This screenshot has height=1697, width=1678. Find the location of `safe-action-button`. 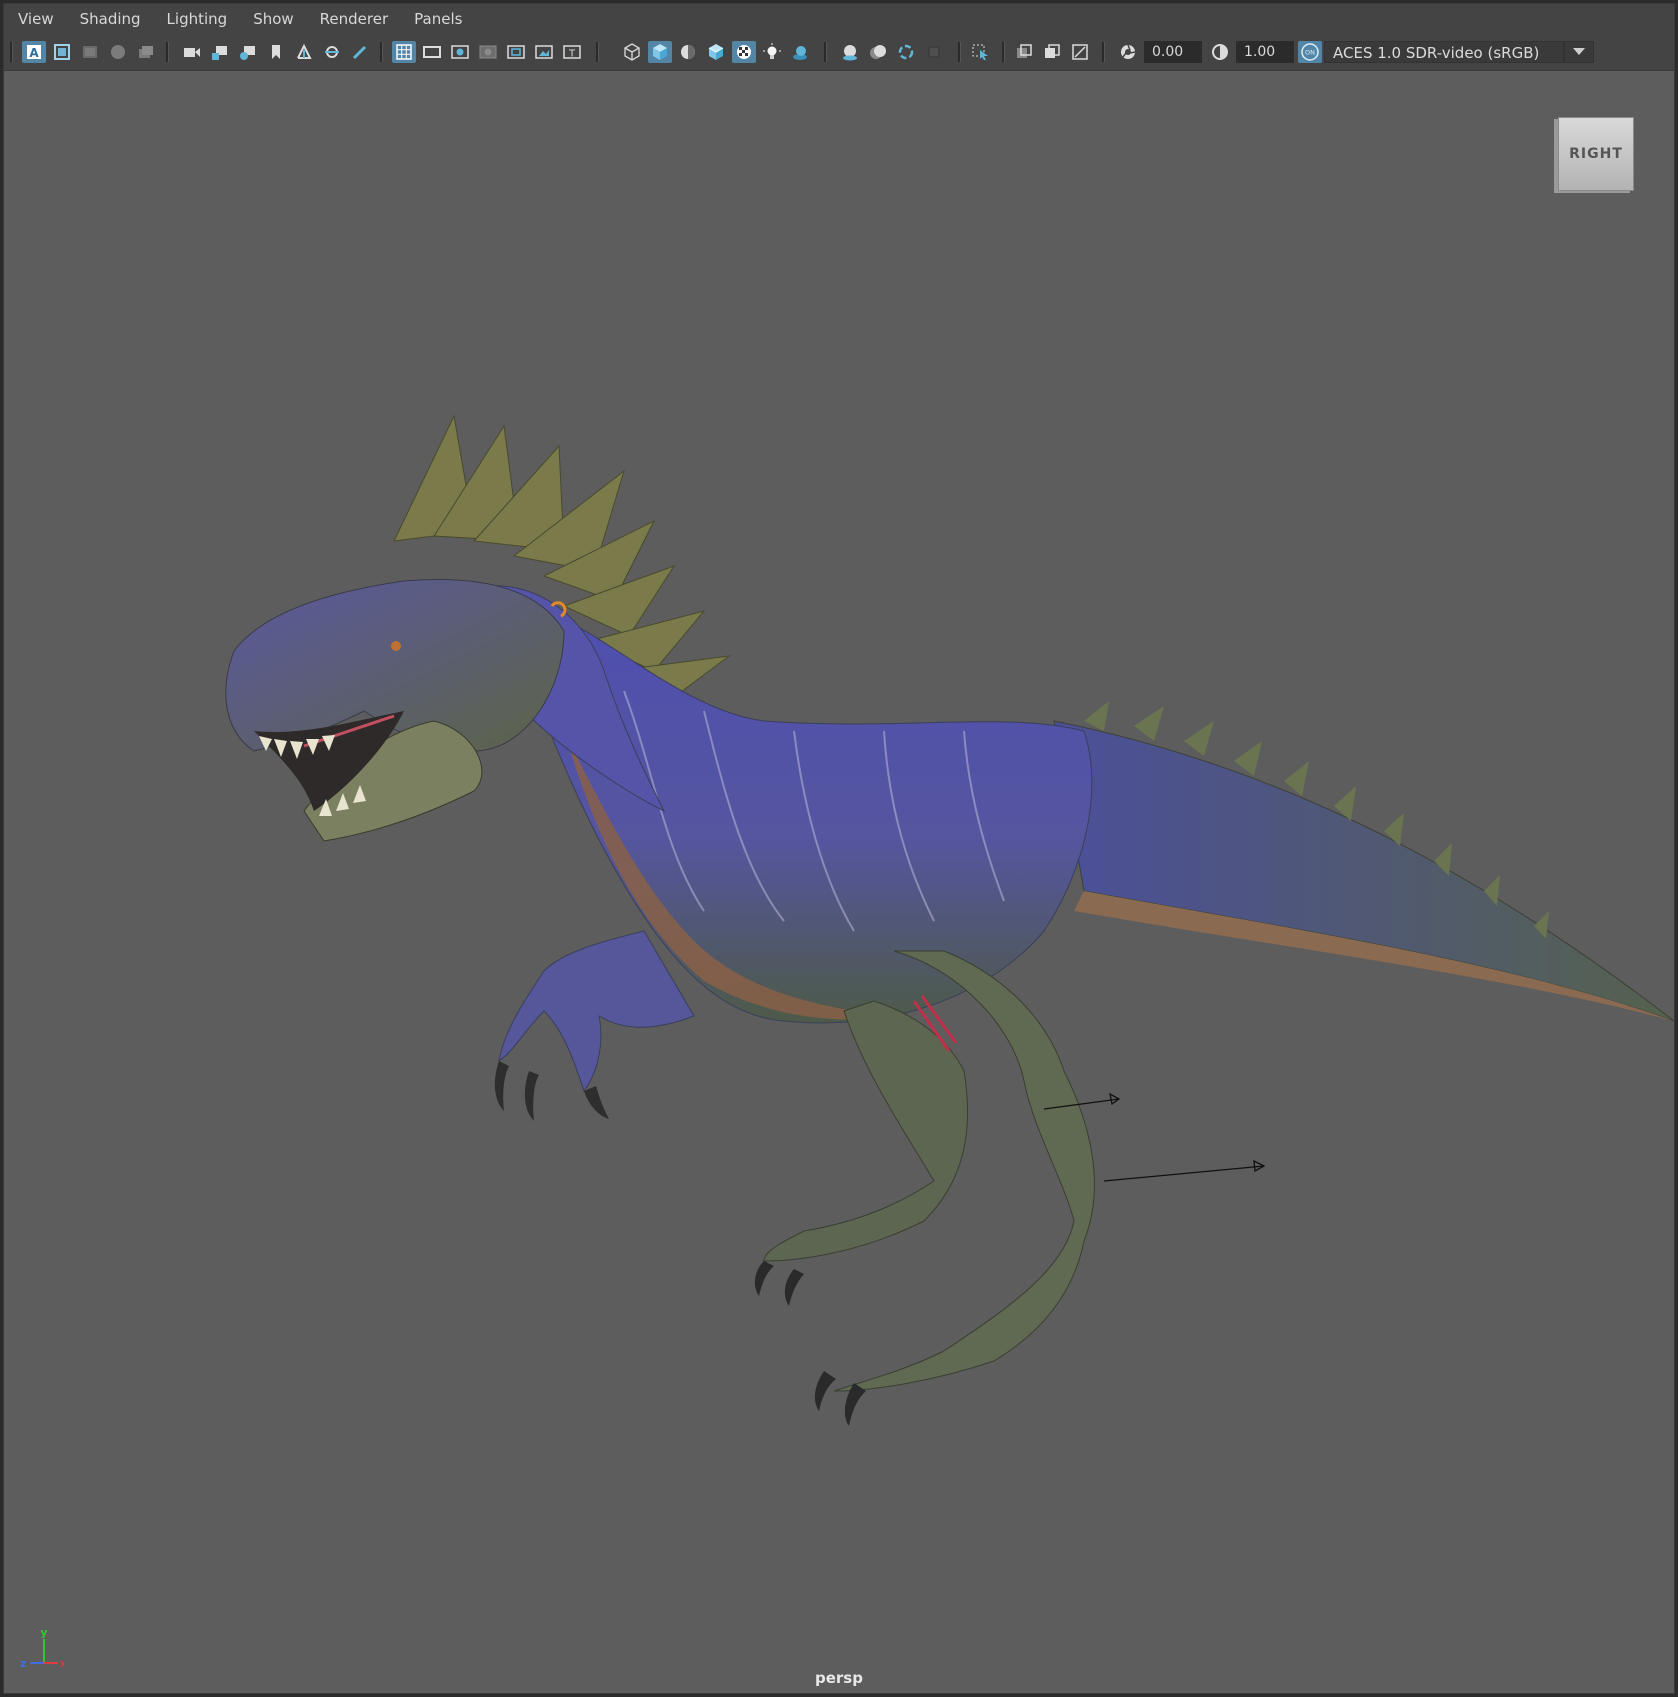

safe-action-button is located at coordinates (544, 52).